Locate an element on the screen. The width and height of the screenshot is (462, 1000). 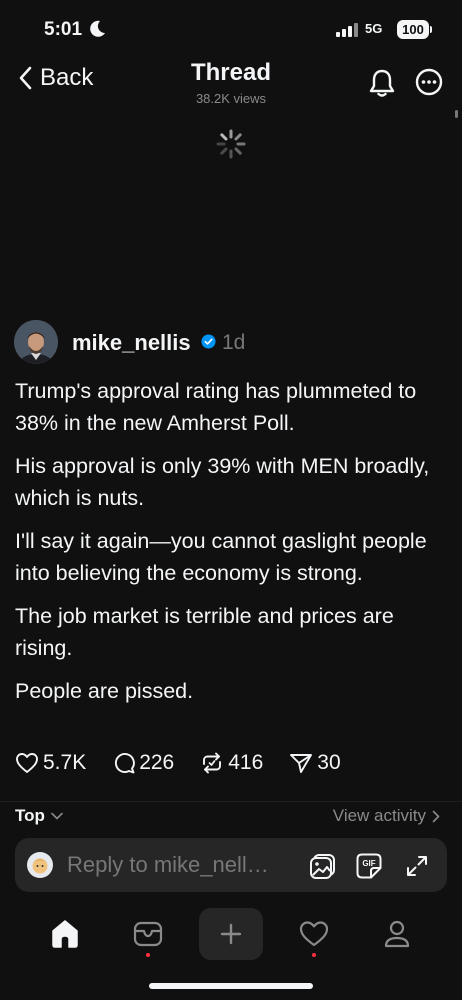
view-activity-link: View activity is located at coordinates (386, 816).